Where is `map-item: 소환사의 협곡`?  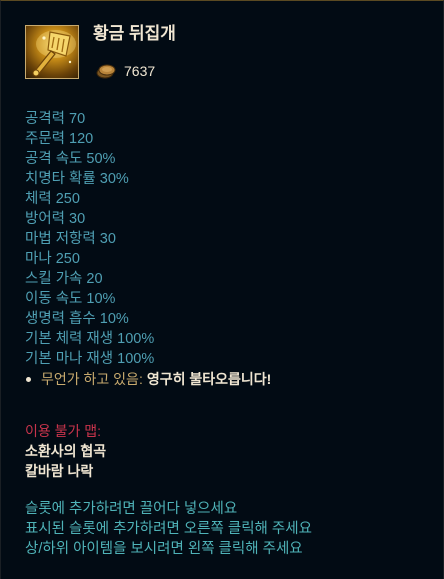
map-item: 소환사의 협곡 is located at coordinates (66, 451).